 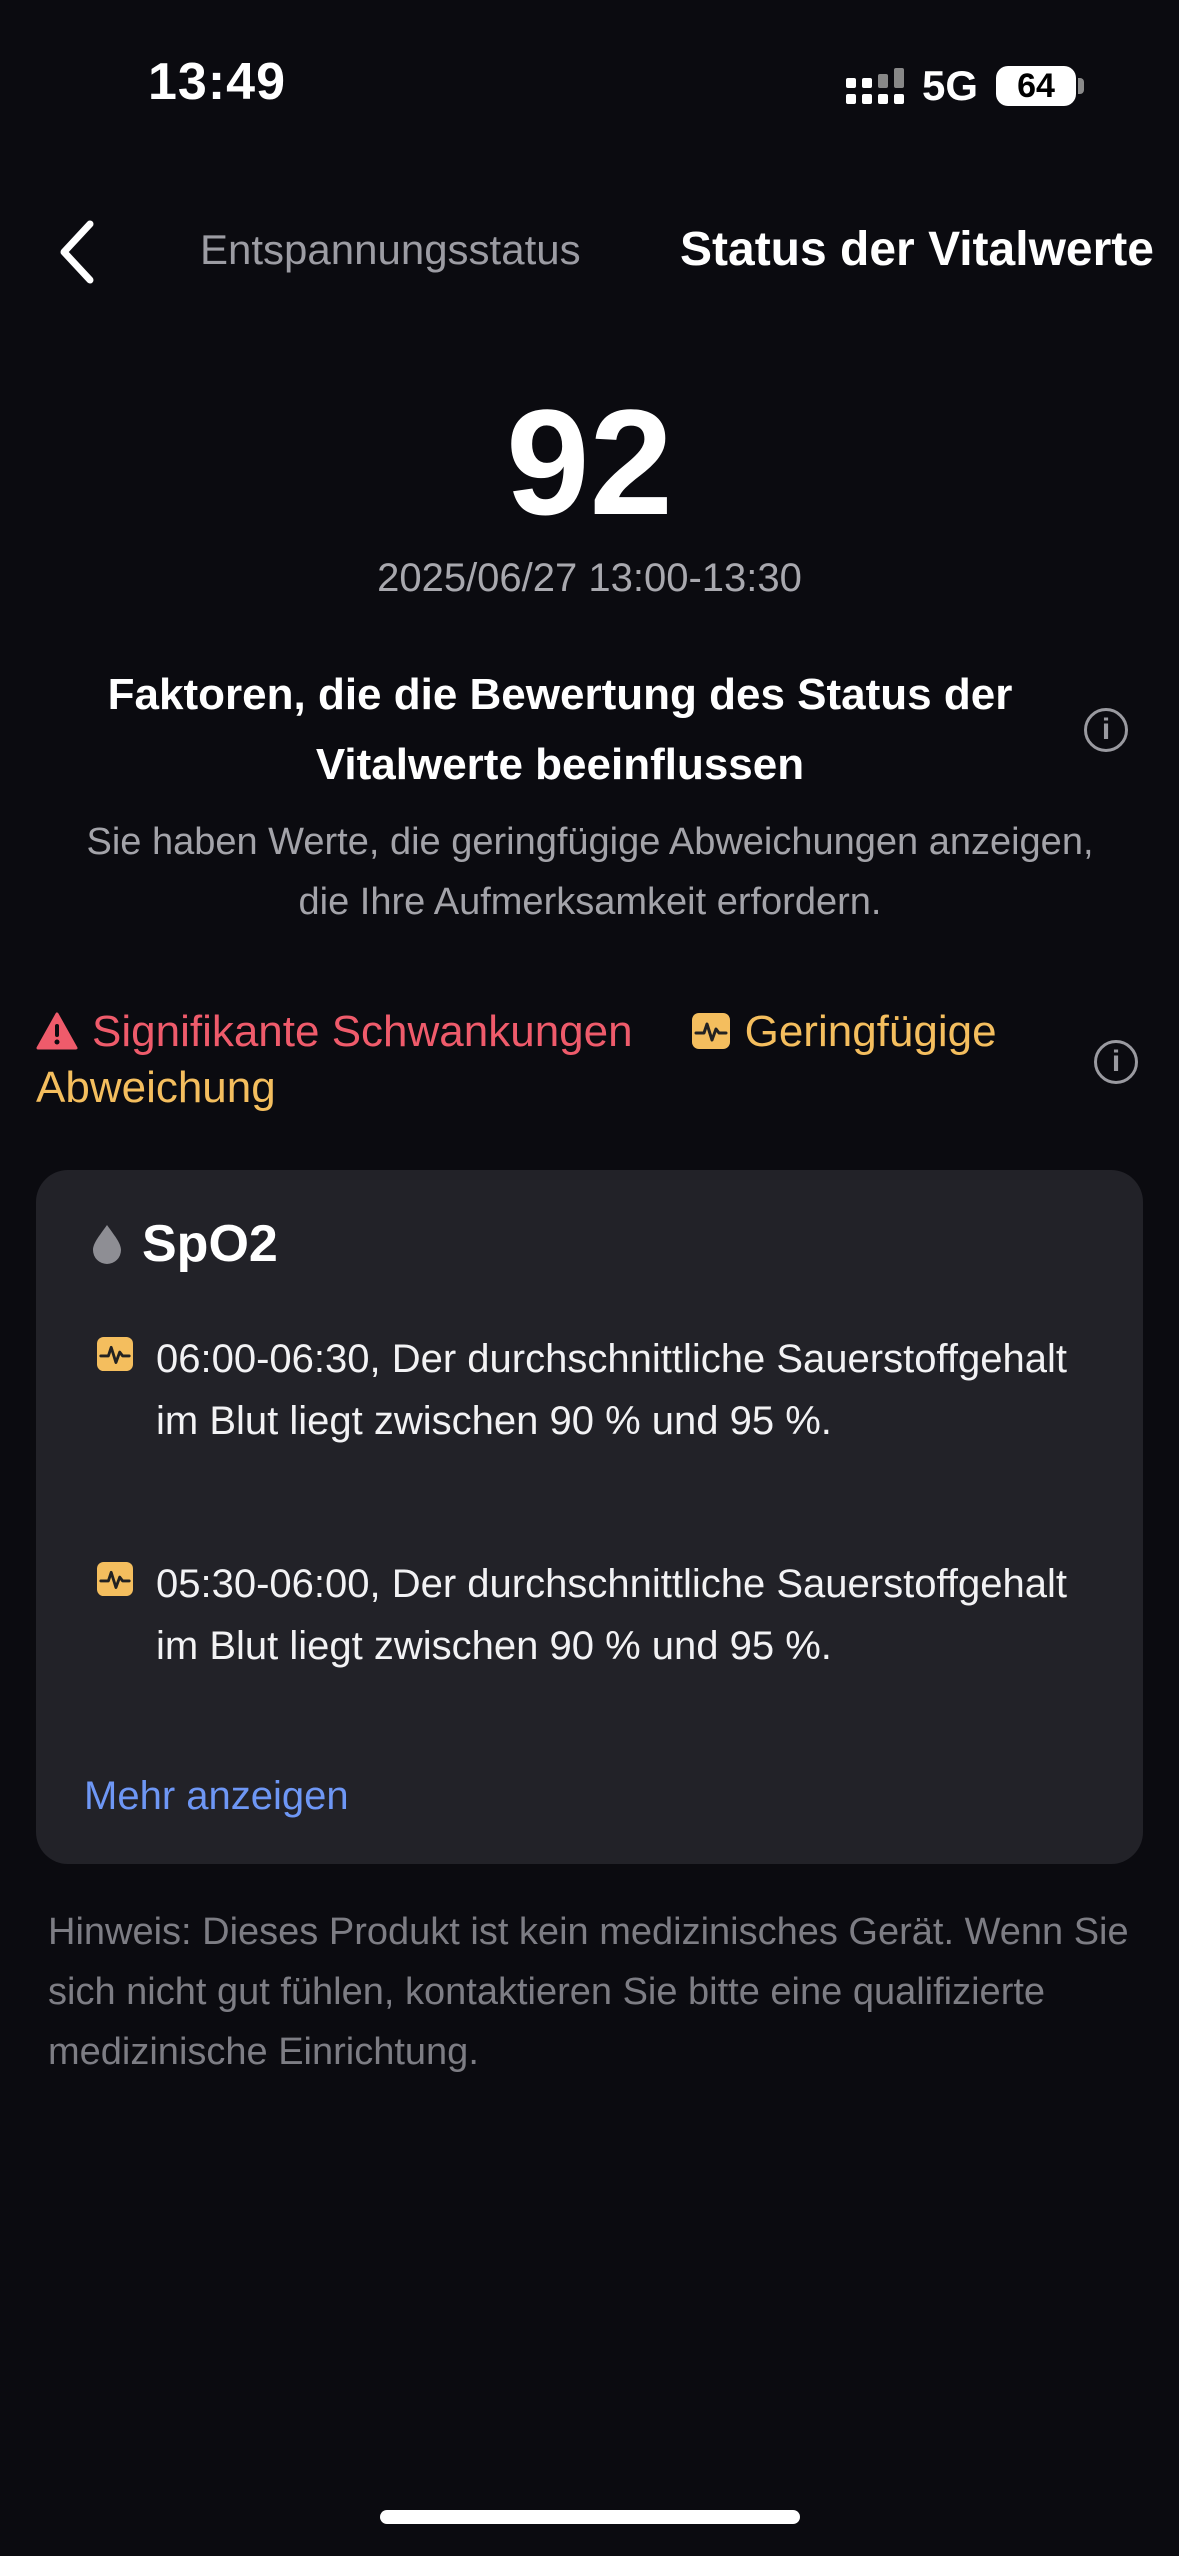 What do you see at coordinates (210, 1244) in the screenshot?
I see `spo2-title: SpO2` at bounding box center [210, 1244].